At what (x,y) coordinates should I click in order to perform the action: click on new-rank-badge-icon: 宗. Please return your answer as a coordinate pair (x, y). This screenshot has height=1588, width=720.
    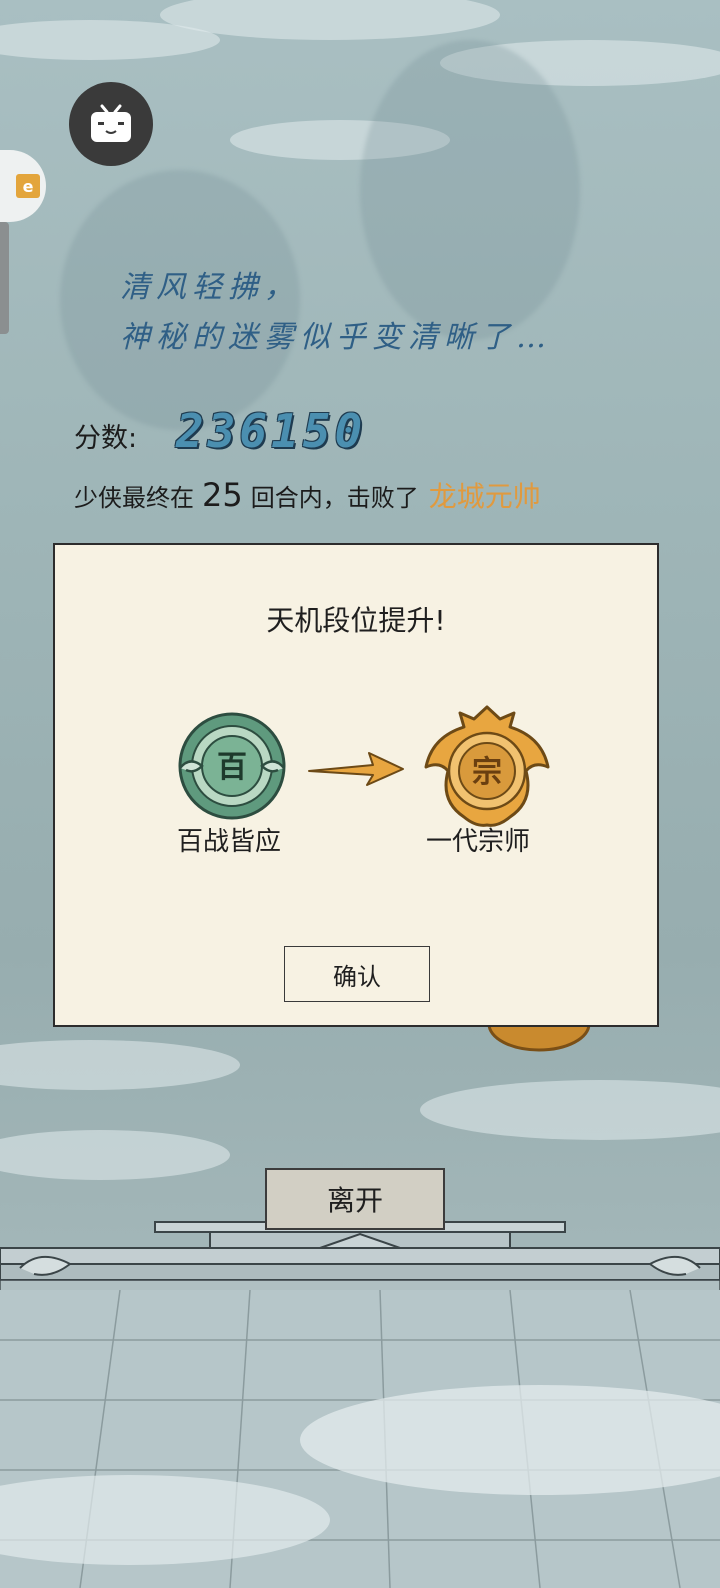
    Looking at the image, I should click on (487, 766).